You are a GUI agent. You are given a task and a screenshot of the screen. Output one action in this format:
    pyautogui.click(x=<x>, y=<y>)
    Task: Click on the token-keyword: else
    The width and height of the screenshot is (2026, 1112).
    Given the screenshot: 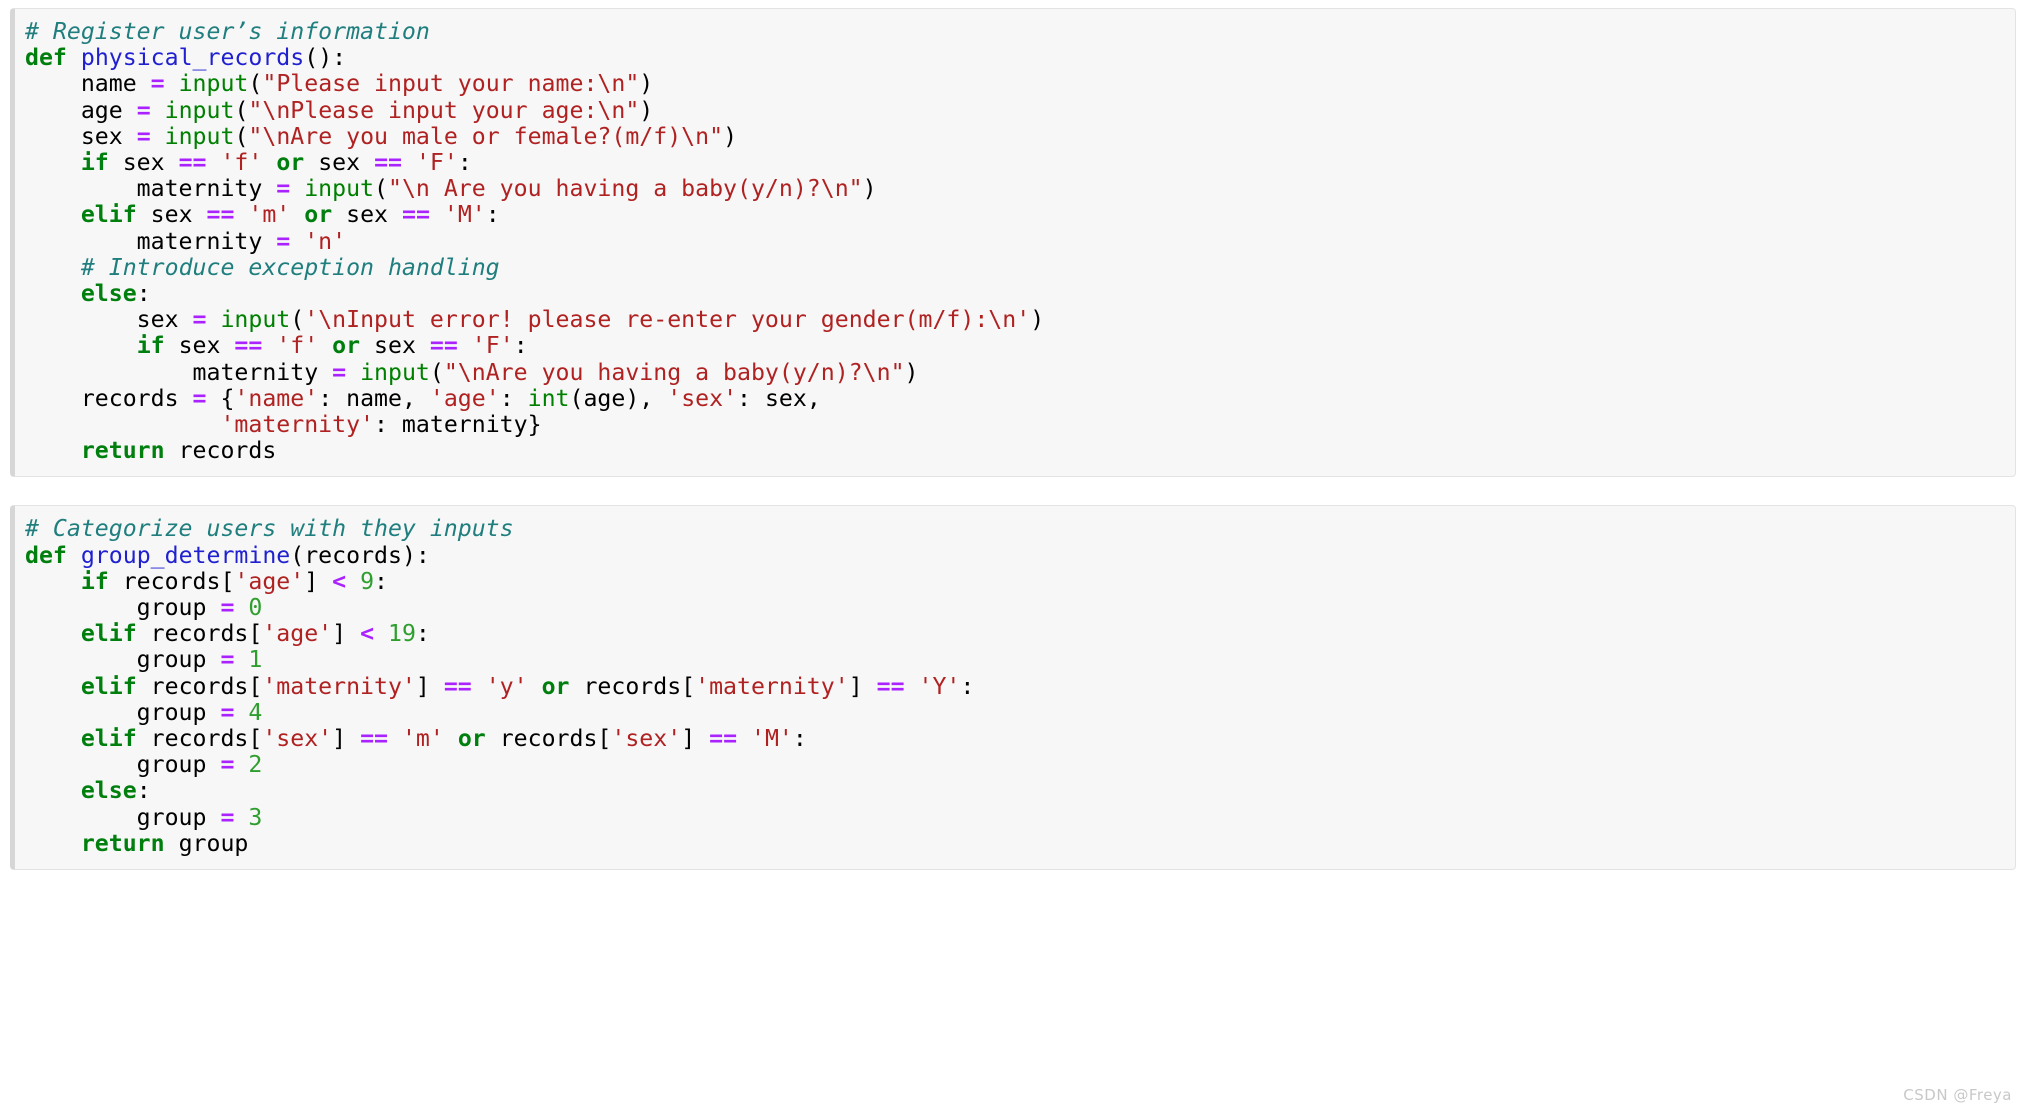 What is the action you would take?
    pyautogui.click(x=108, y=294)
    